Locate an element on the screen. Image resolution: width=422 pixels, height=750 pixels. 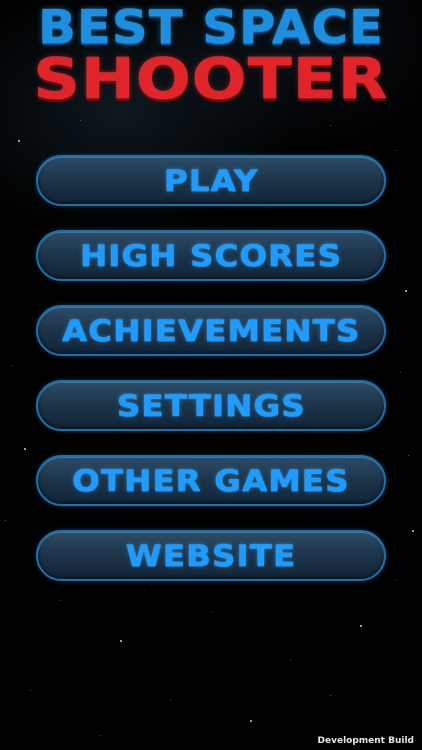
play-button-label: PLAY is located at coordinates (211, 180).